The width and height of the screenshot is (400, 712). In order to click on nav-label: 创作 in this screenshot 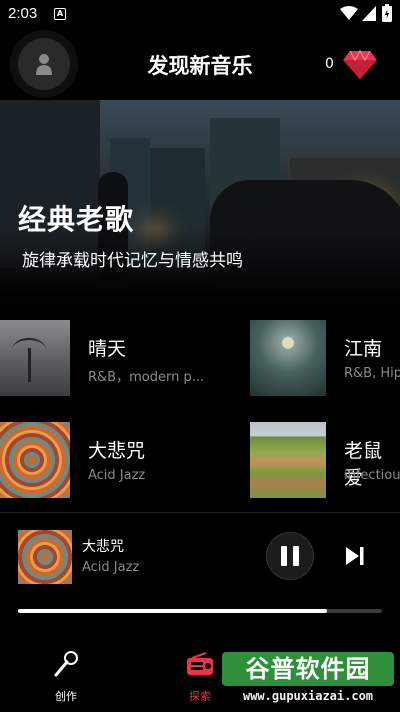, I will do `click(66, 696)`.